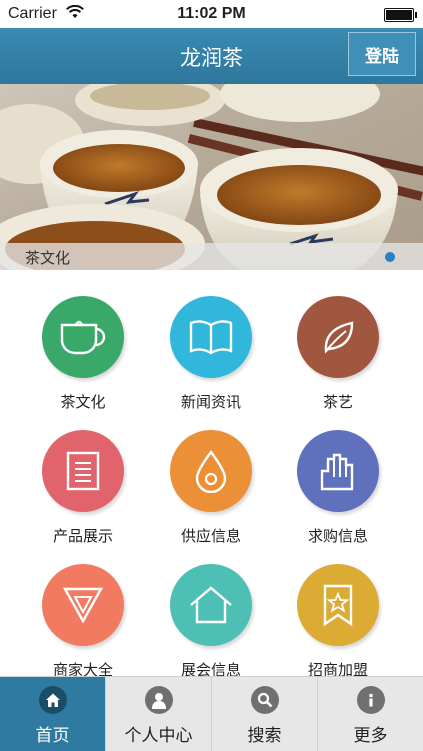 The image size is (423, 751). I want to click on hand-icon, so click(337, 472).